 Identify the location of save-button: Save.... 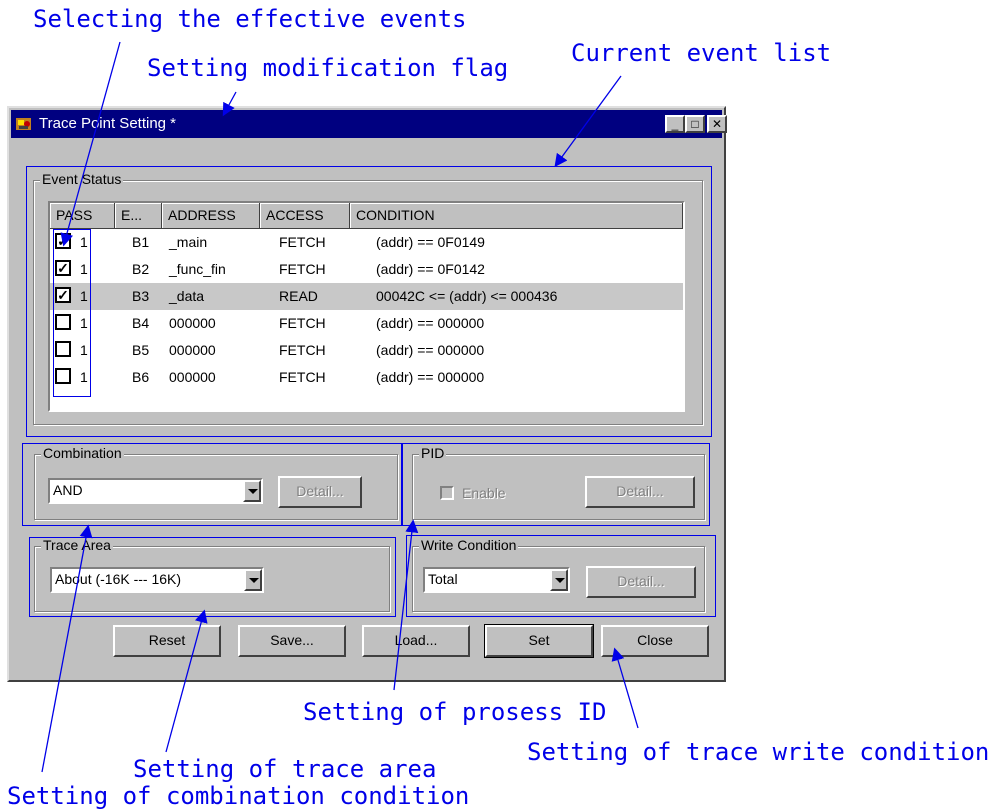
(292, 641).